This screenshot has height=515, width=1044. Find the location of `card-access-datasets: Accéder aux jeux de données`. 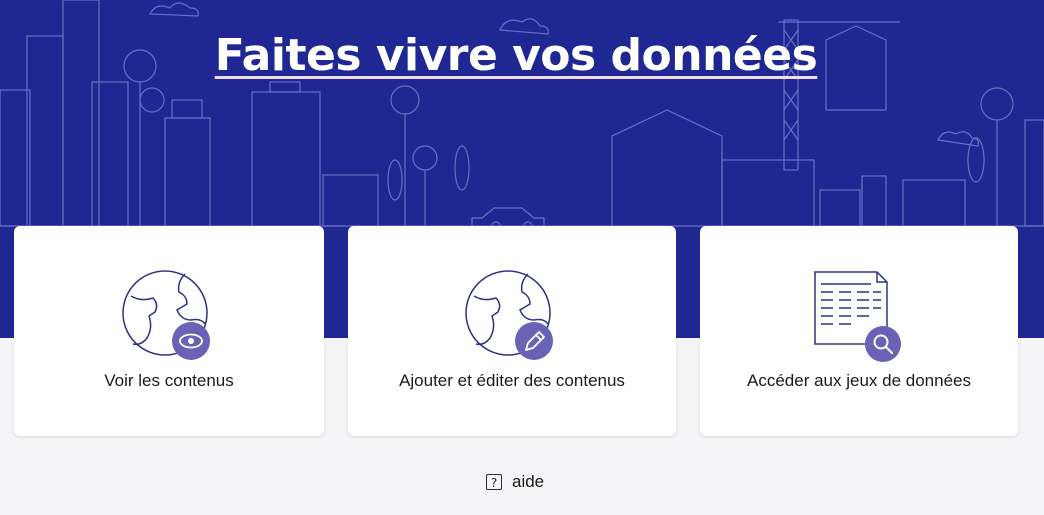

card-access-datasets: Accéder aux jeux de données is located at coordinates (859, 331).